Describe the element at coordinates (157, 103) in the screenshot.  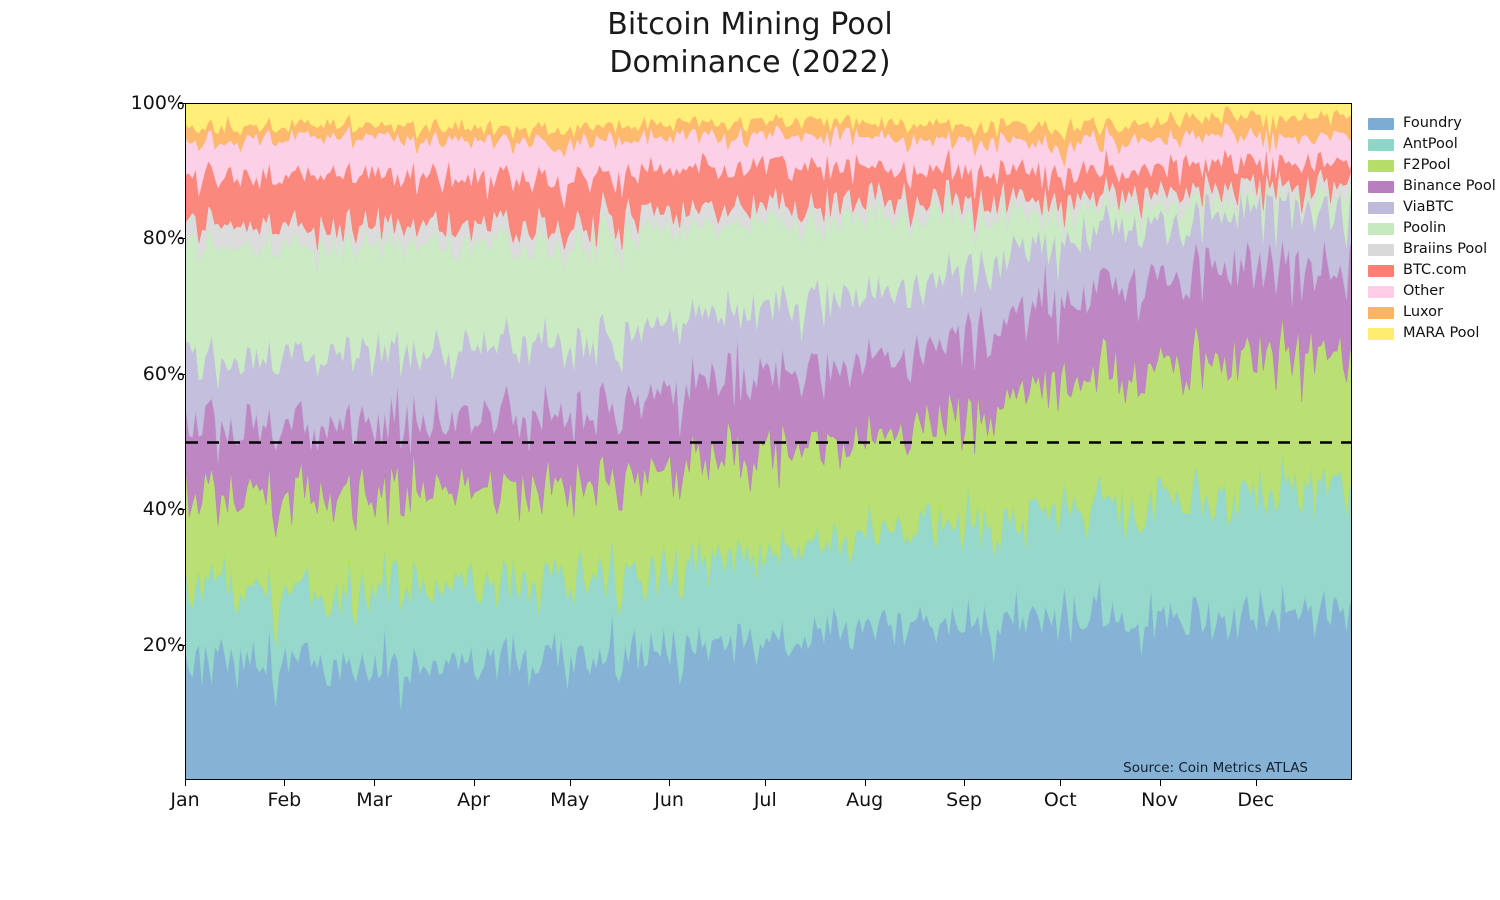
I see `y-tick-label: 100%` at that location.